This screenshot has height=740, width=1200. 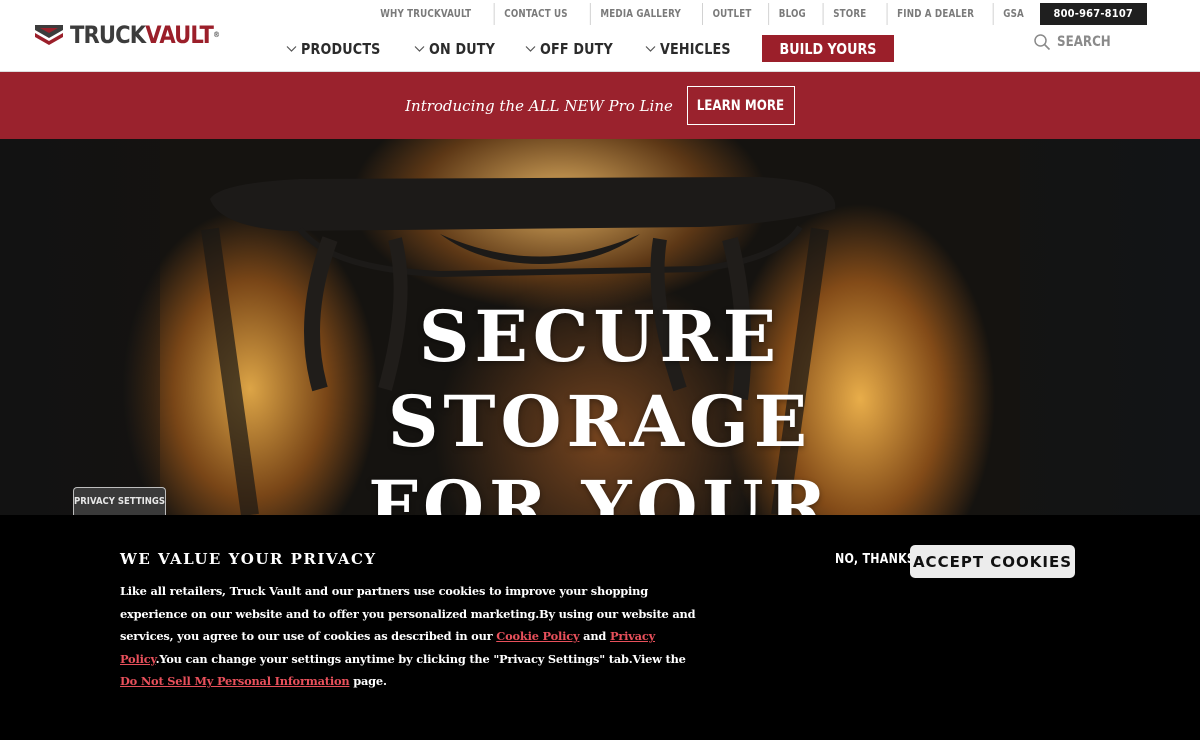 What do you see at coordinates (731, 14) in the screenshot?
I see `utility-link-outlet: OUTLET` at bounding box center [731, 14].